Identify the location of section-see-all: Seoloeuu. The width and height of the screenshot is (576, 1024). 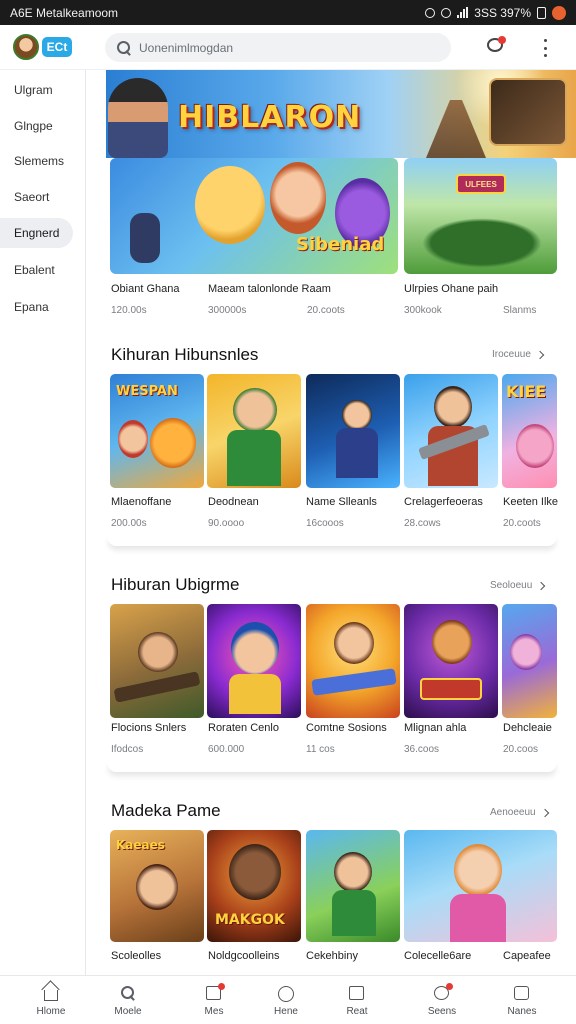
(518, 585).